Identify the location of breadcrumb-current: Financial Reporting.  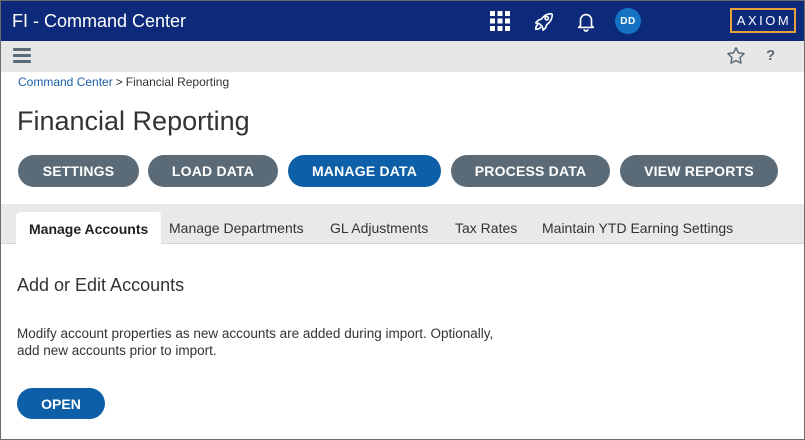
(177, 82).